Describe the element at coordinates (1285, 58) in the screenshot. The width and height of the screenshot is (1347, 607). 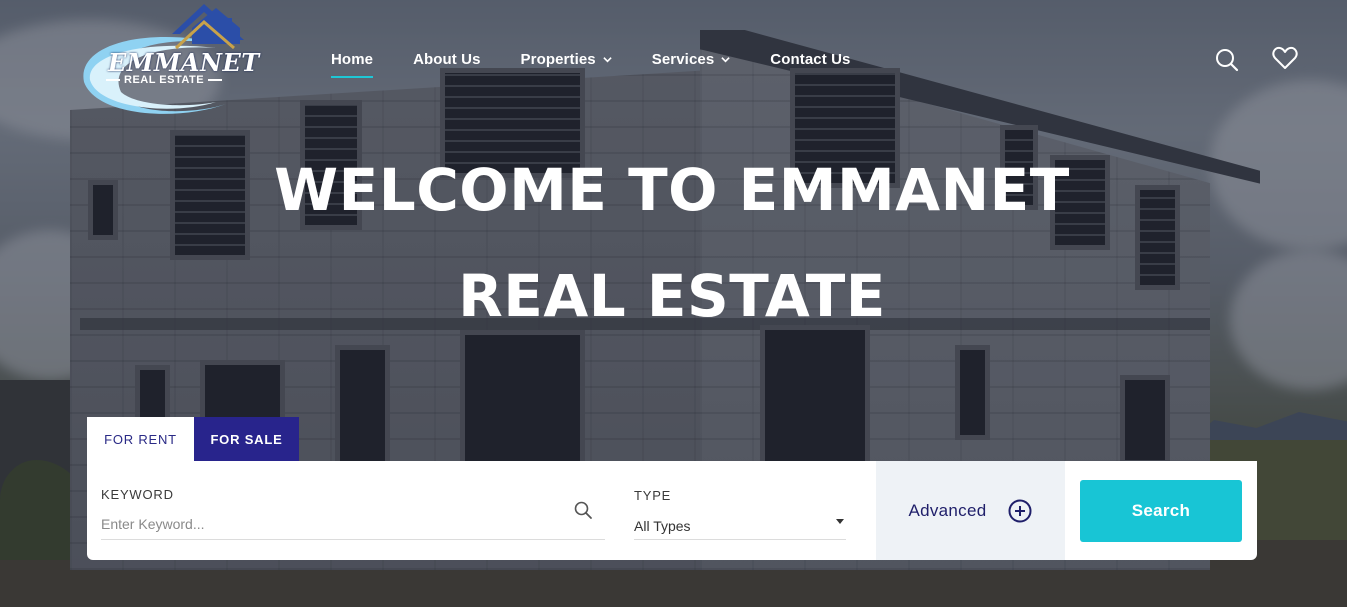
I see `heart-icon` at that location.